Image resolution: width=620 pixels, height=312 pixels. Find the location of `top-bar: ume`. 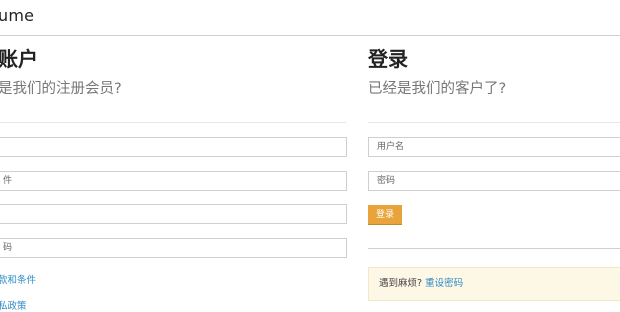

top-bar: ume is located at coordinates (310, 18).